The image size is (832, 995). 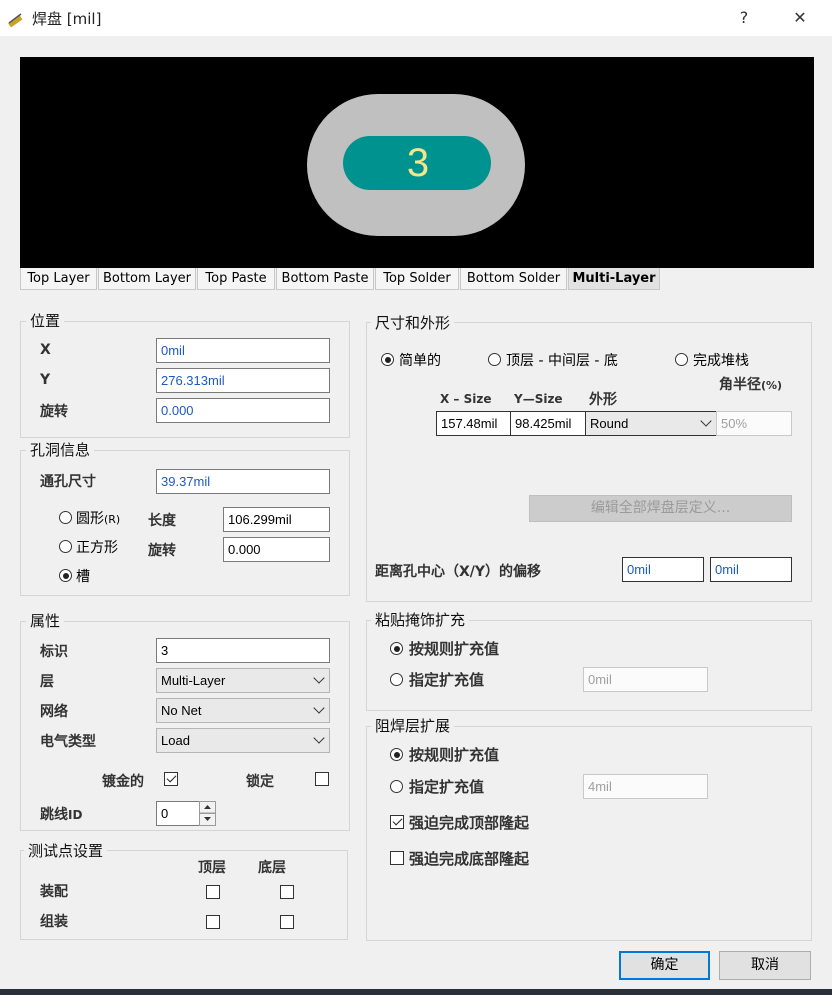 What do you see at coordinates (325, 279) in the screenshot?
I see `tab-bottom-paste: Bottom Paste` at bounding box center [325, 279].